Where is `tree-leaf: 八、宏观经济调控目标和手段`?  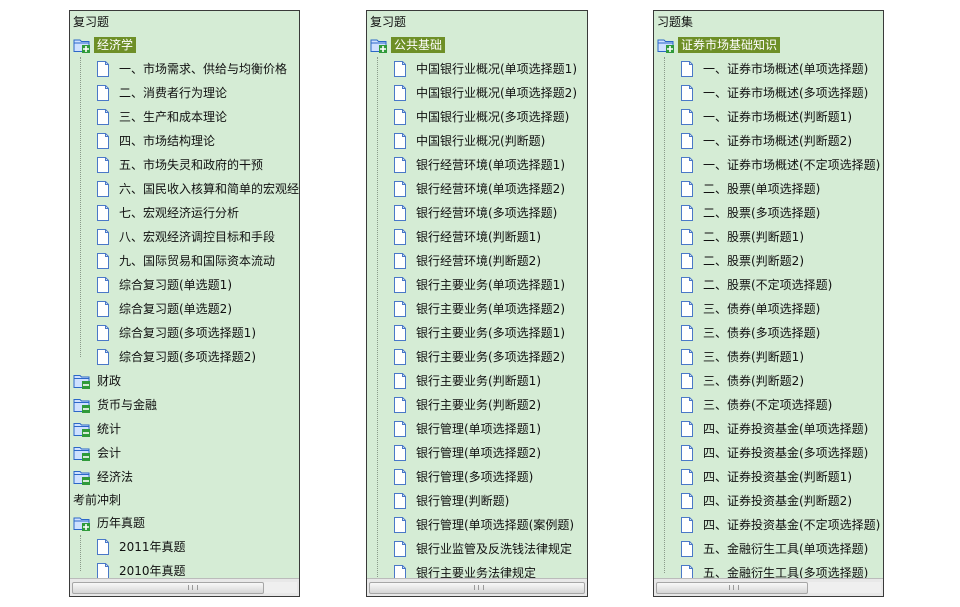 tree-leaf: 八、宏观经济调控目标和手段 is located at coordinates (184, 237).